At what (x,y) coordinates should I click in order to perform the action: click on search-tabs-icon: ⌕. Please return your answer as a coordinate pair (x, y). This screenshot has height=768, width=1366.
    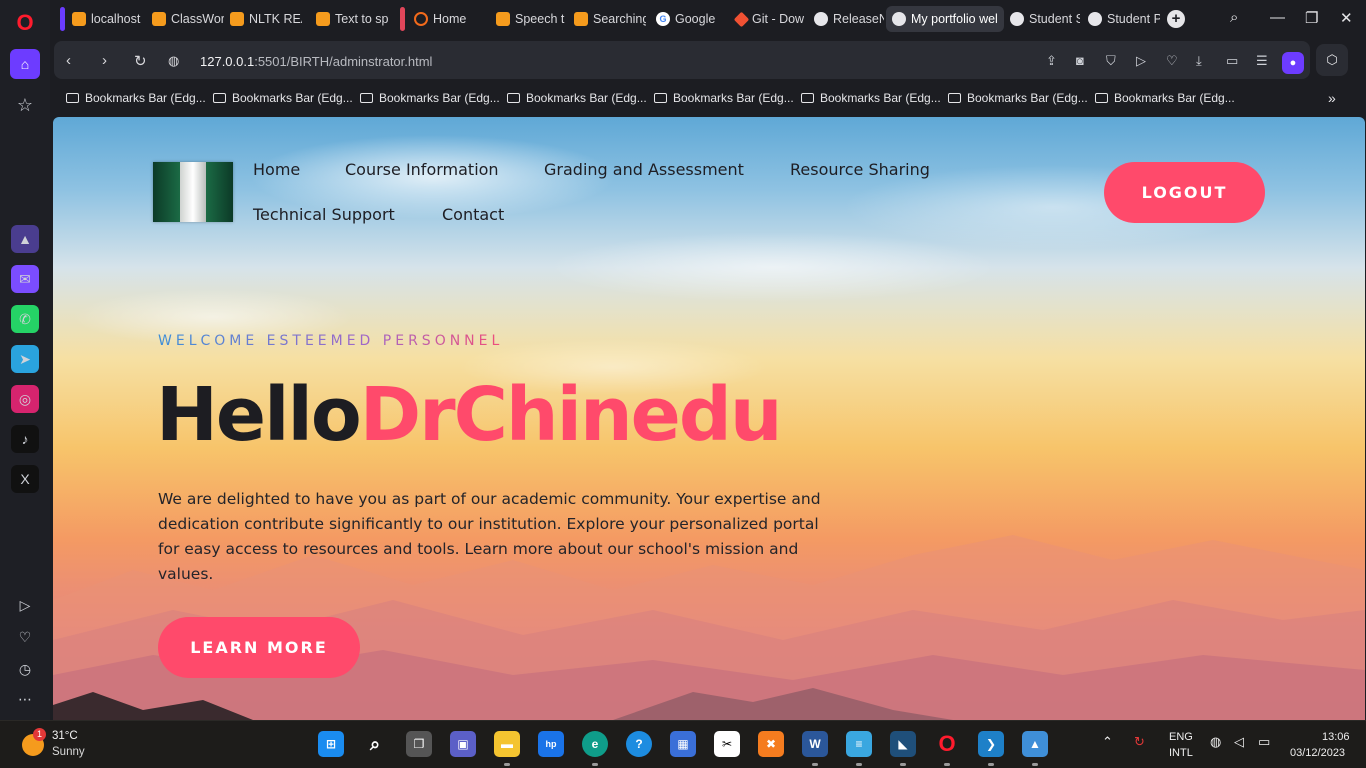
    Looking at the image, I should click on (1234, 17).